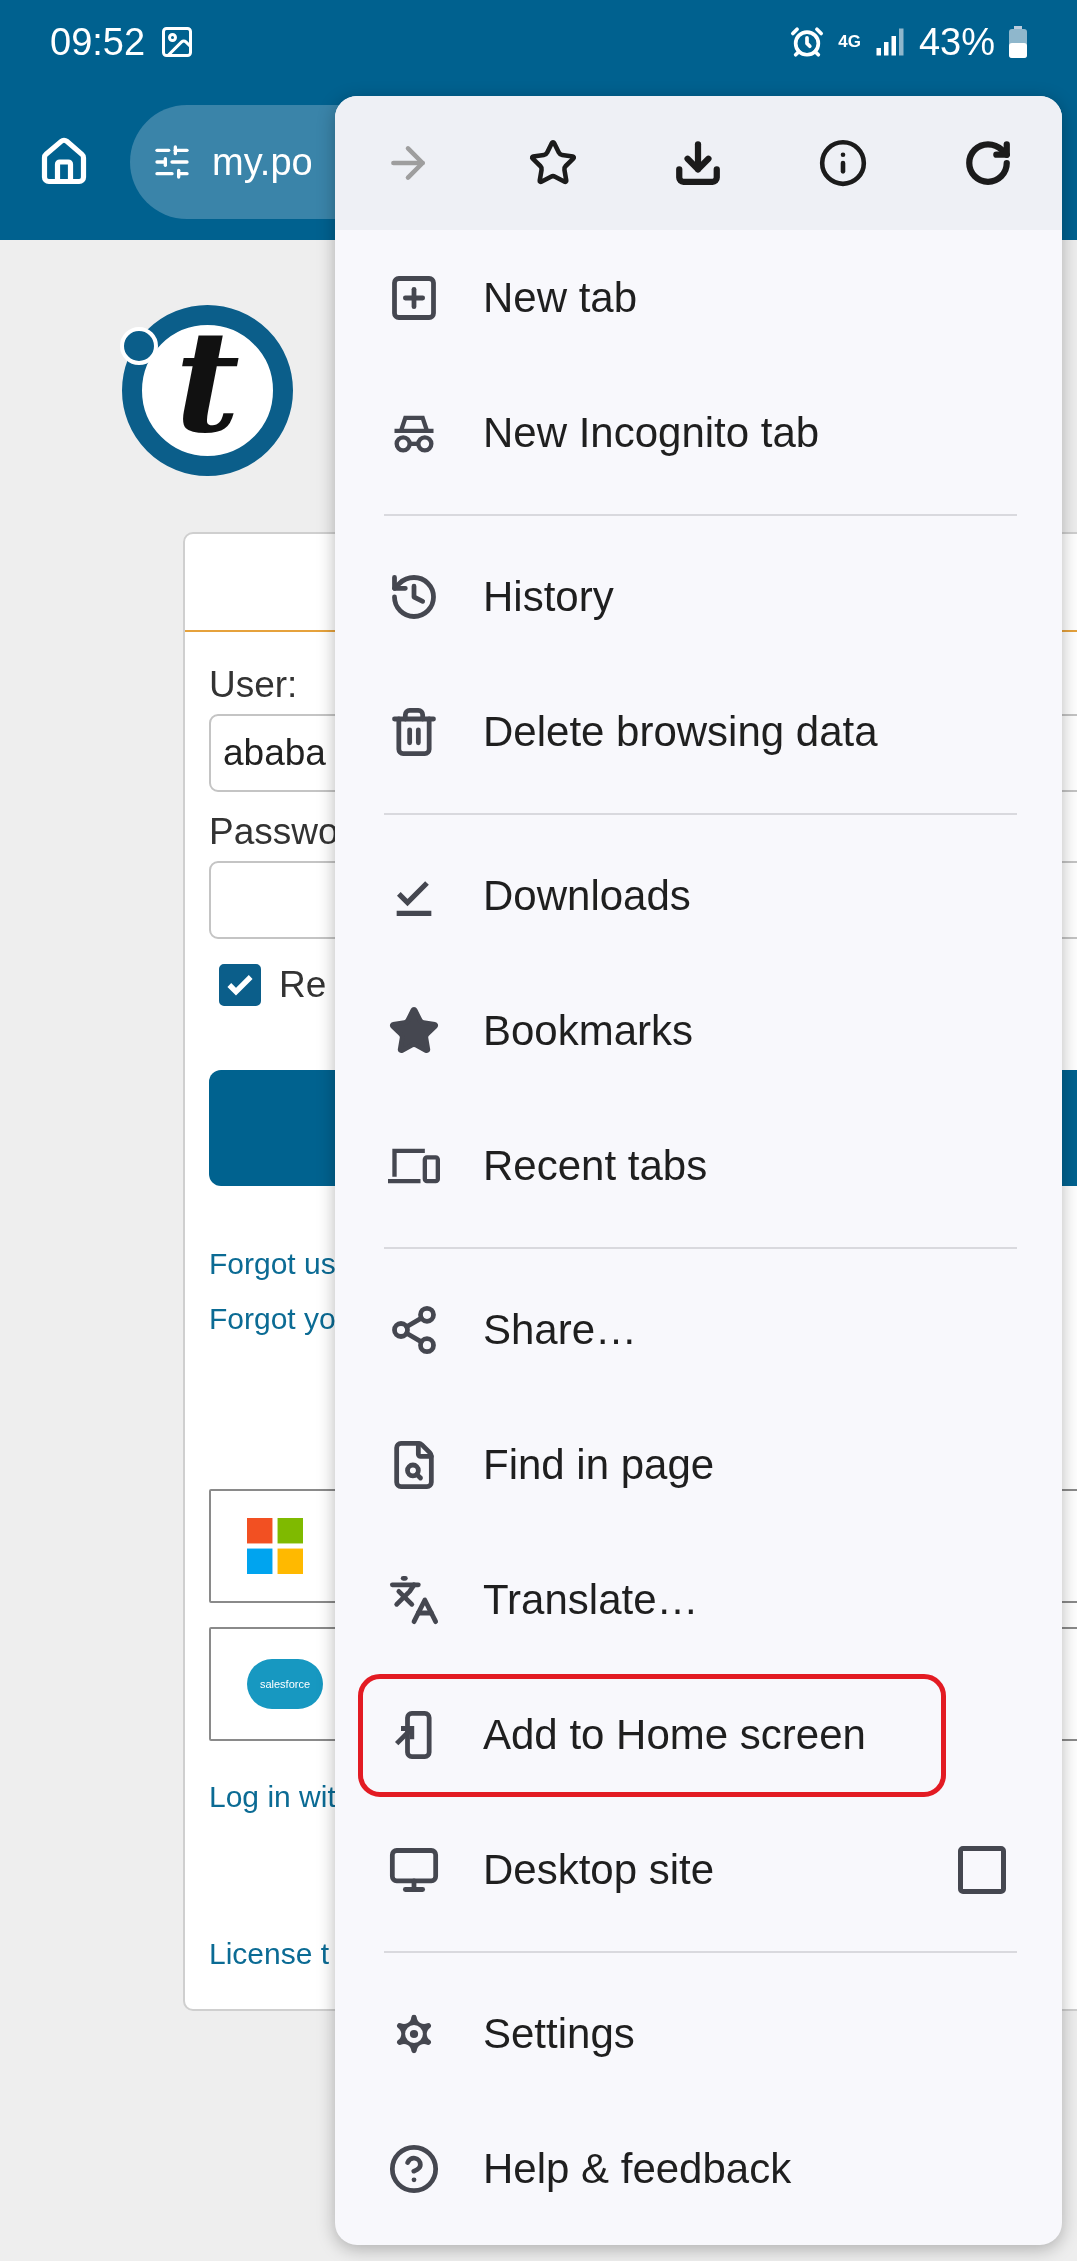 The height and width of the screenshot is (2261, 1077). Describe the element at coordinates (414, 2168) in the screenshot. I see `help-icon` at that location.